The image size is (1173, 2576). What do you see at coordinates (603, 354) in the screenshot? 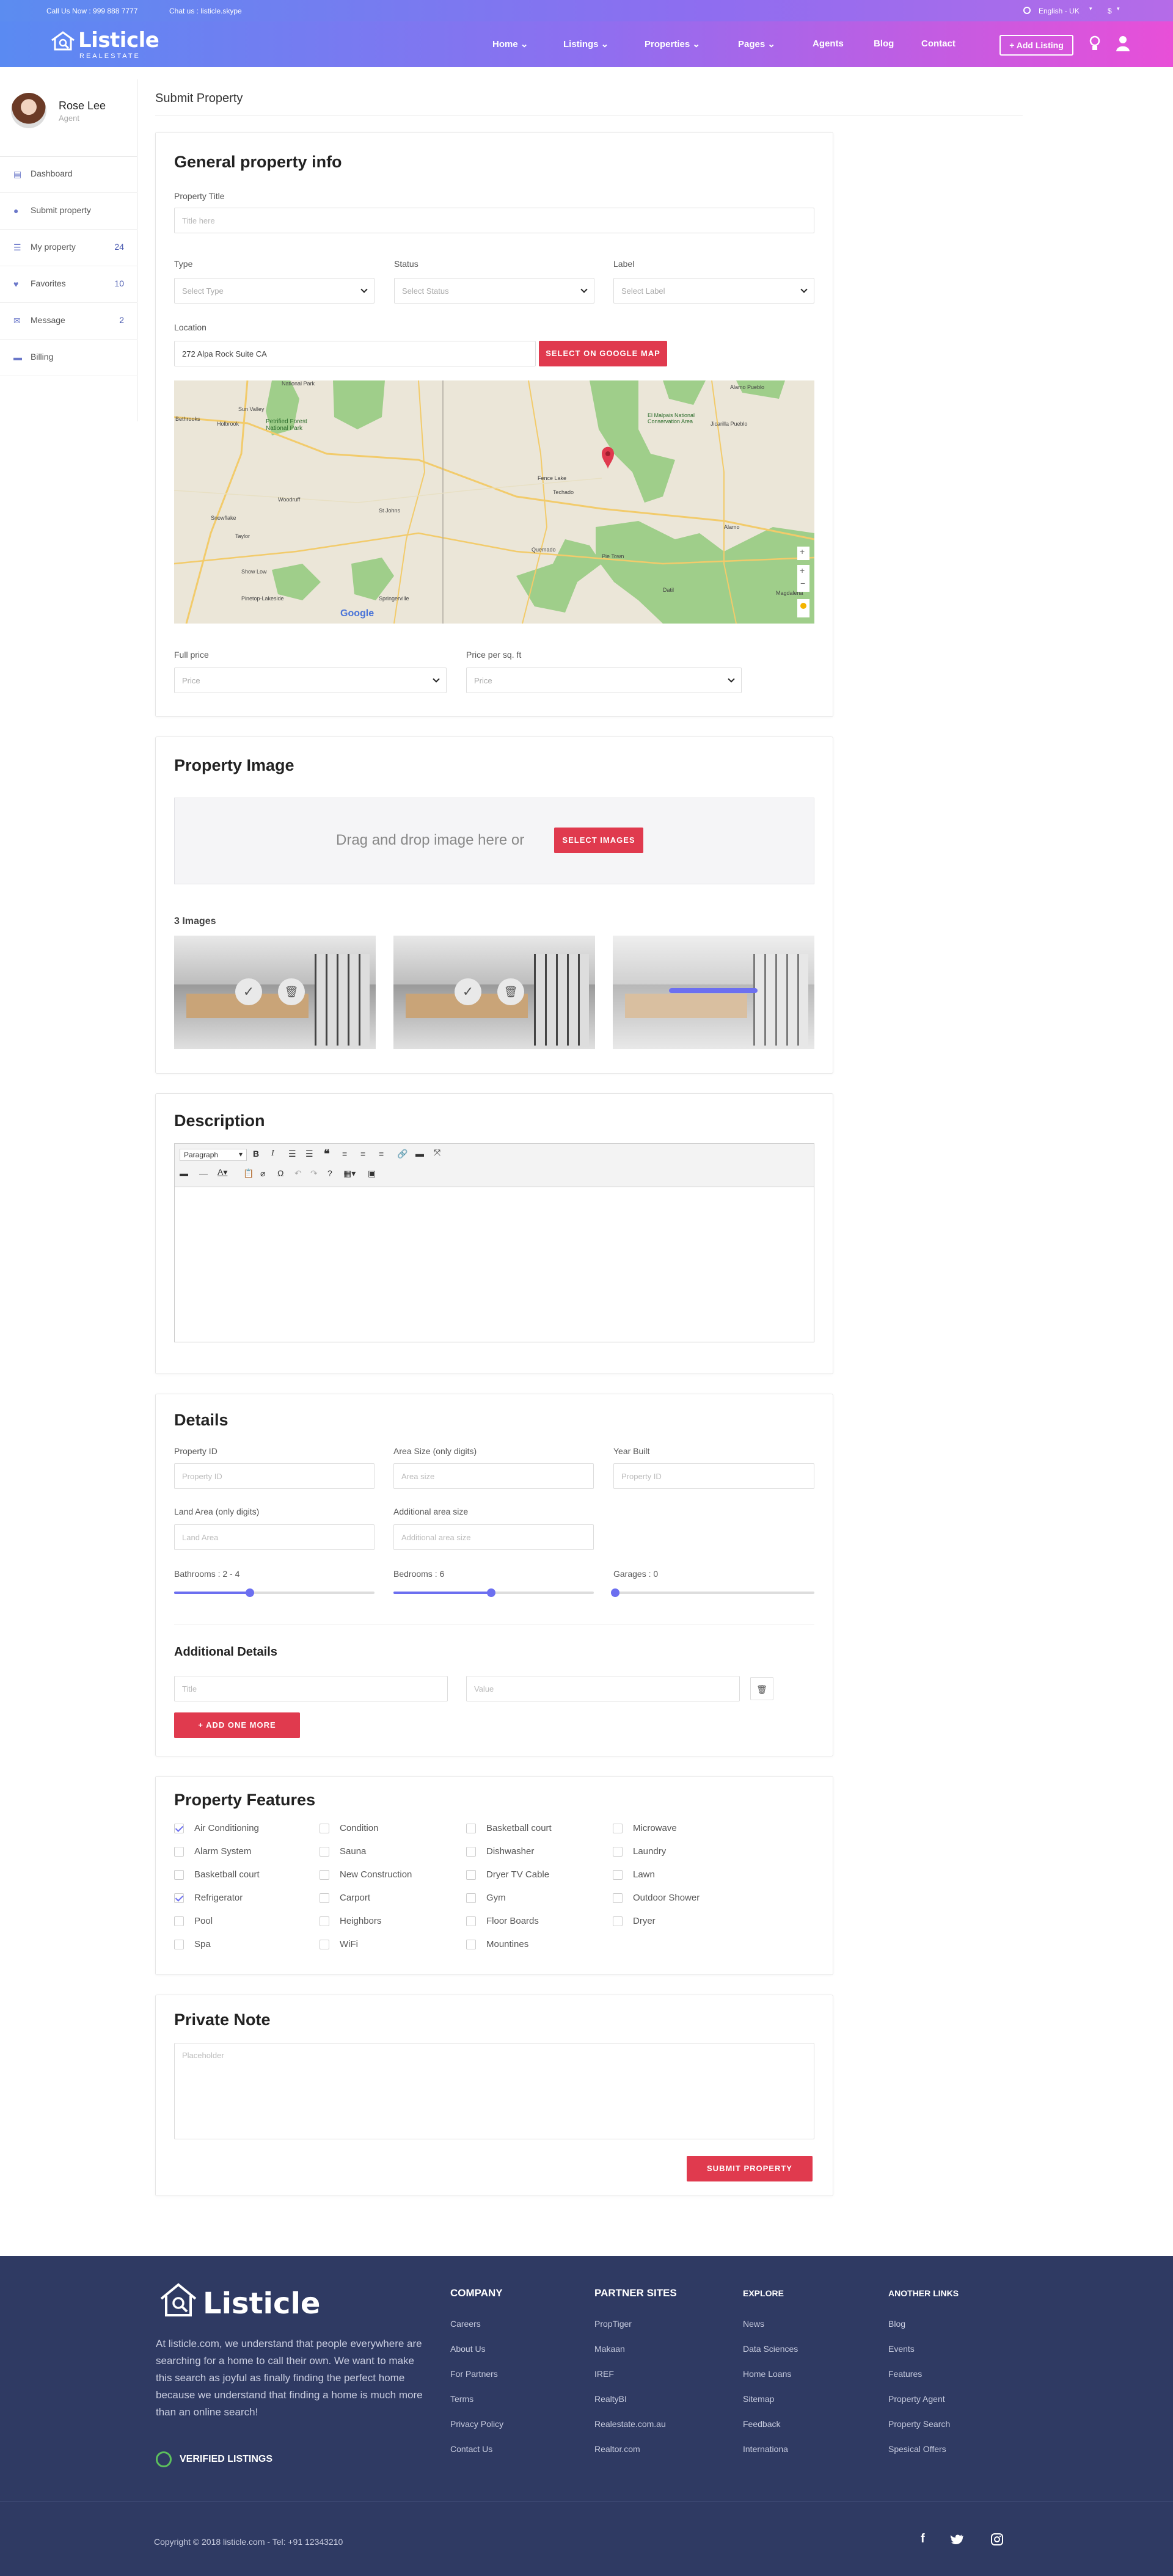
I see `select-on-map-button: SELECT ON GOOGLE MAP` at bounding box center [603, 354].